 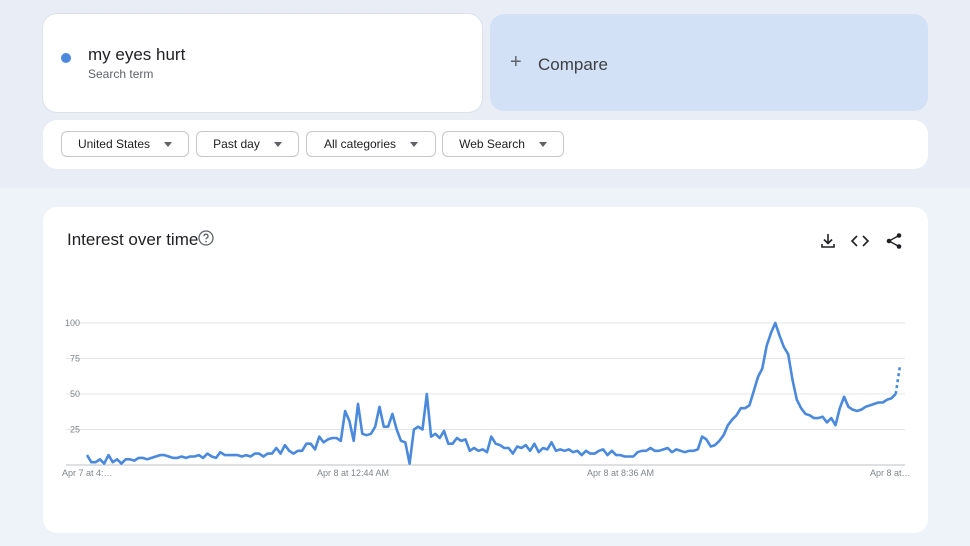 What do you see at coordinates (75, 359) in the screenshot?
I see `y-tick-label: 75` at bounding box center [75, 359].